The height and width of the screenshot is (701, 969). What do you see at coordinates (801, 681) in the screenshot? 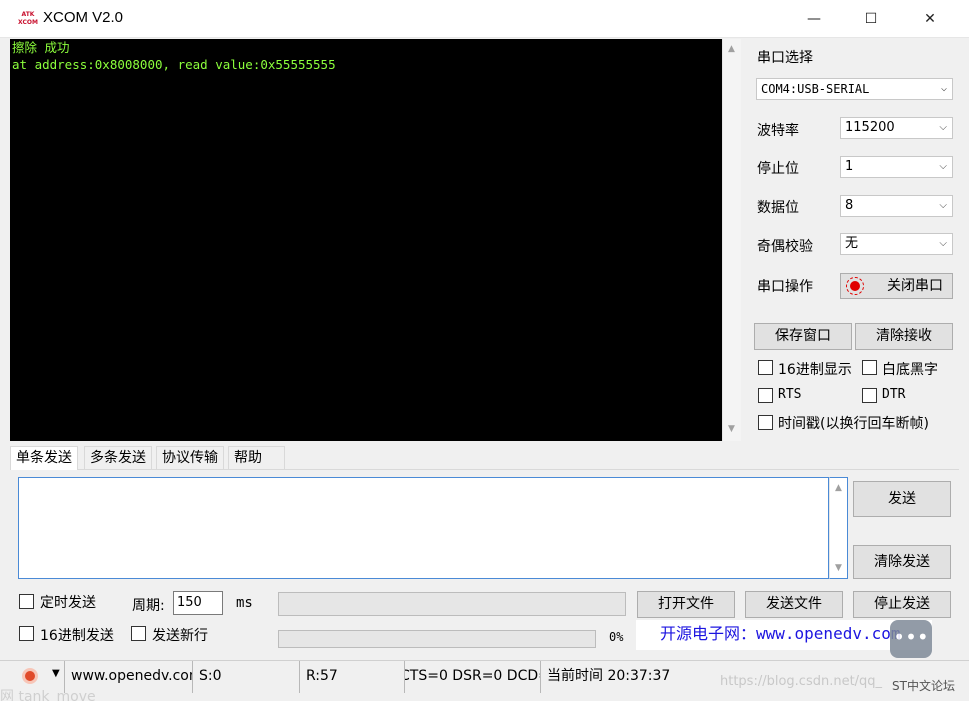
I see `watermark-text: https://blog.csdn.net/qq_` at bounding box center [801, 681].